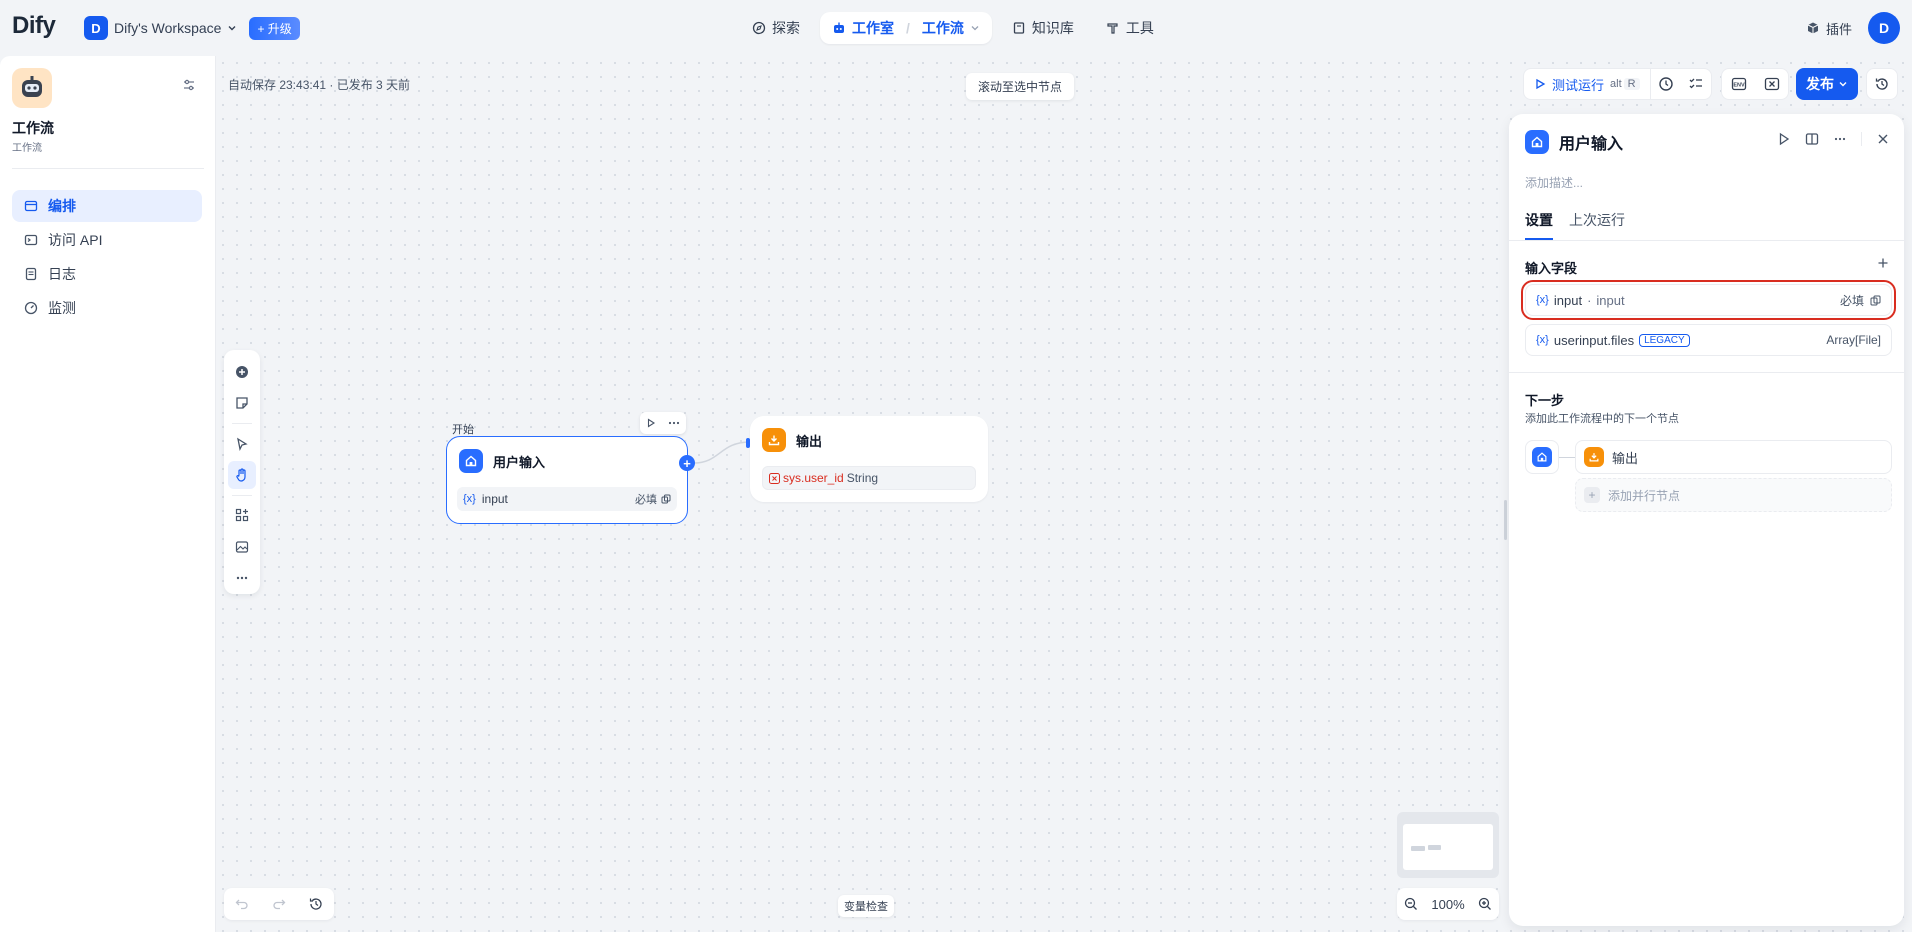 This screenshot has height=932, width=1912. I want to click on panel-more-button, so click(1840, 139).